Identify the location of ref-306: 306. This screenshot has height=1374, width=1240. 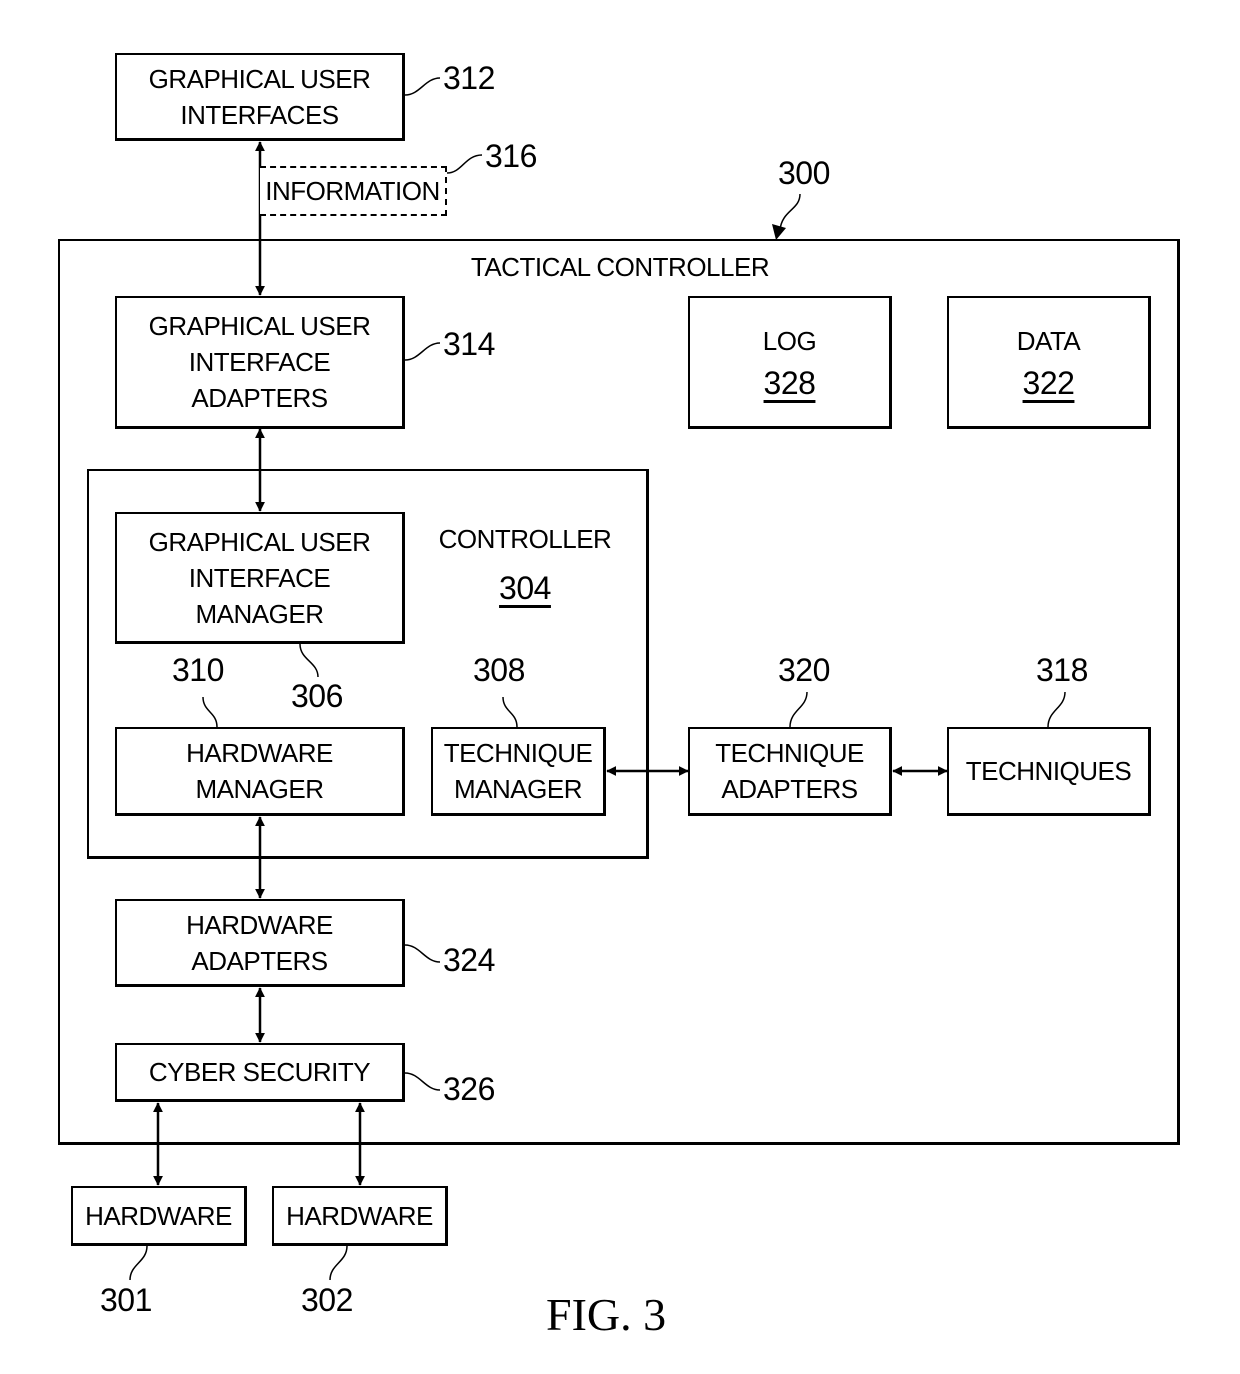
(317, 696).